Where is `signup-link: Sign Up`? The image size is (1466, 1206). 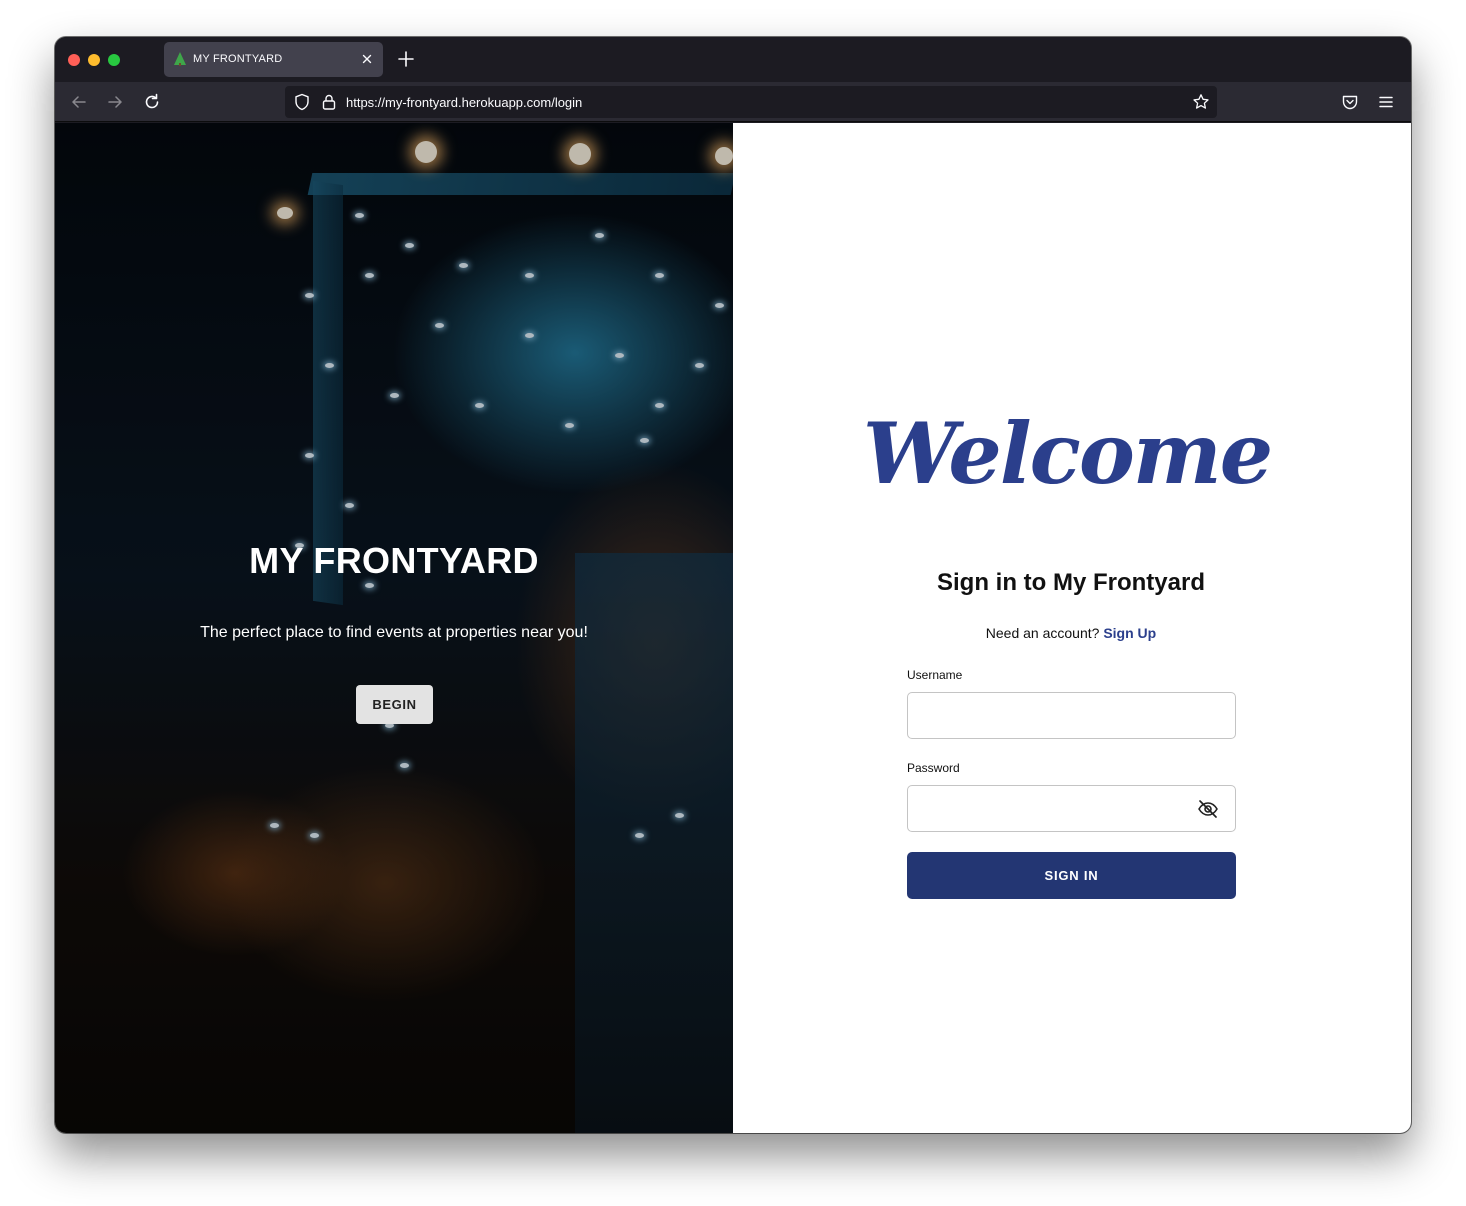
signup-link: Sign Up is located at coordinates (1129, 633).